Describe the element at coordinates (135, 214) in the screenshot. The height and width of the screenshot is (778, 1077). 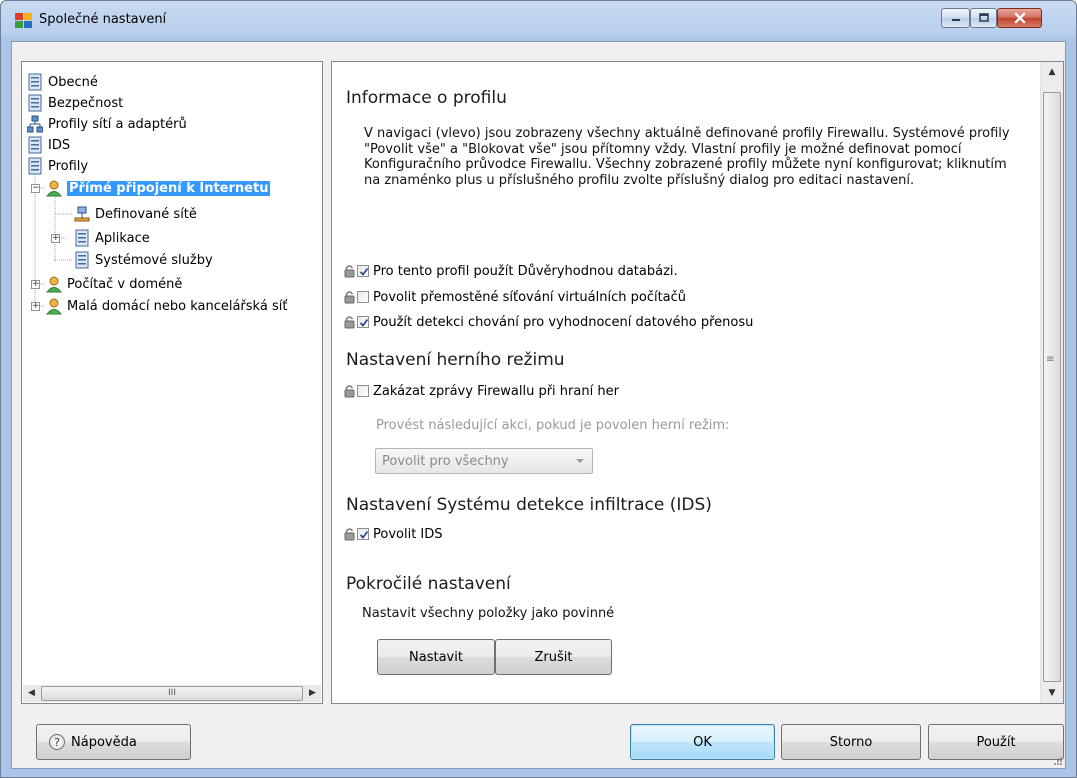
I see `tree-item-definovane-site: Definované sítě` at that location.